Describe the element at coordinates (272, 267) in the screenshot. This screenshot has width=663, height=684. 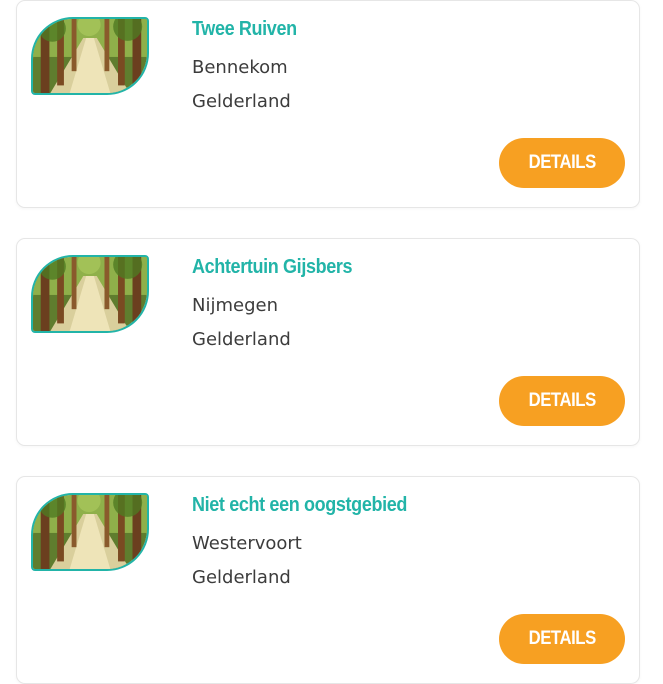
I see `location-title: Achtertuin Gijsbers` at that location.